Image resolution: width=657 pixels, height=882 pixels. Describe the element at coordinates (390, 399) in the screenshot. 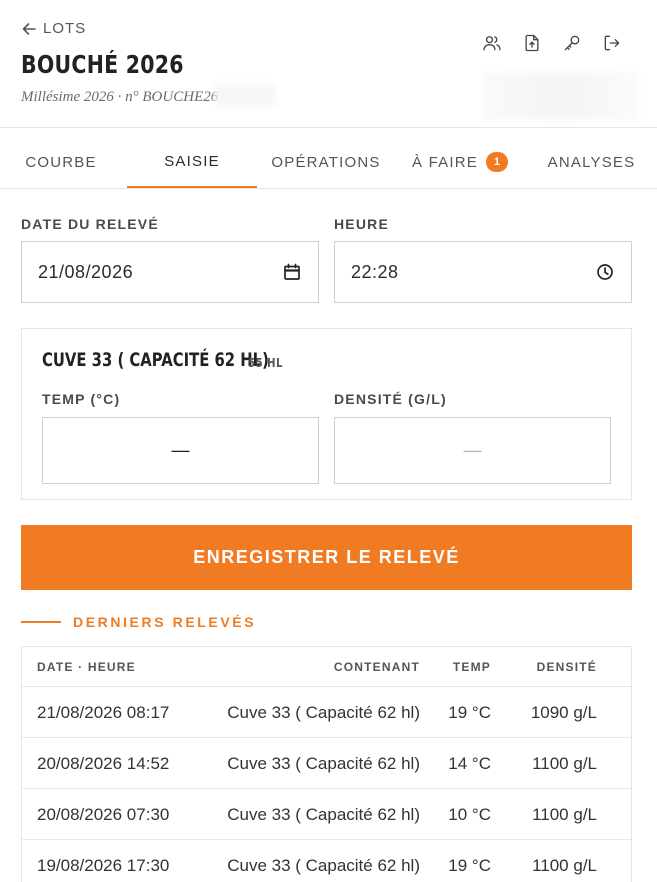

I see `density-field-label: DENSITÉ (G/L)` at that location.